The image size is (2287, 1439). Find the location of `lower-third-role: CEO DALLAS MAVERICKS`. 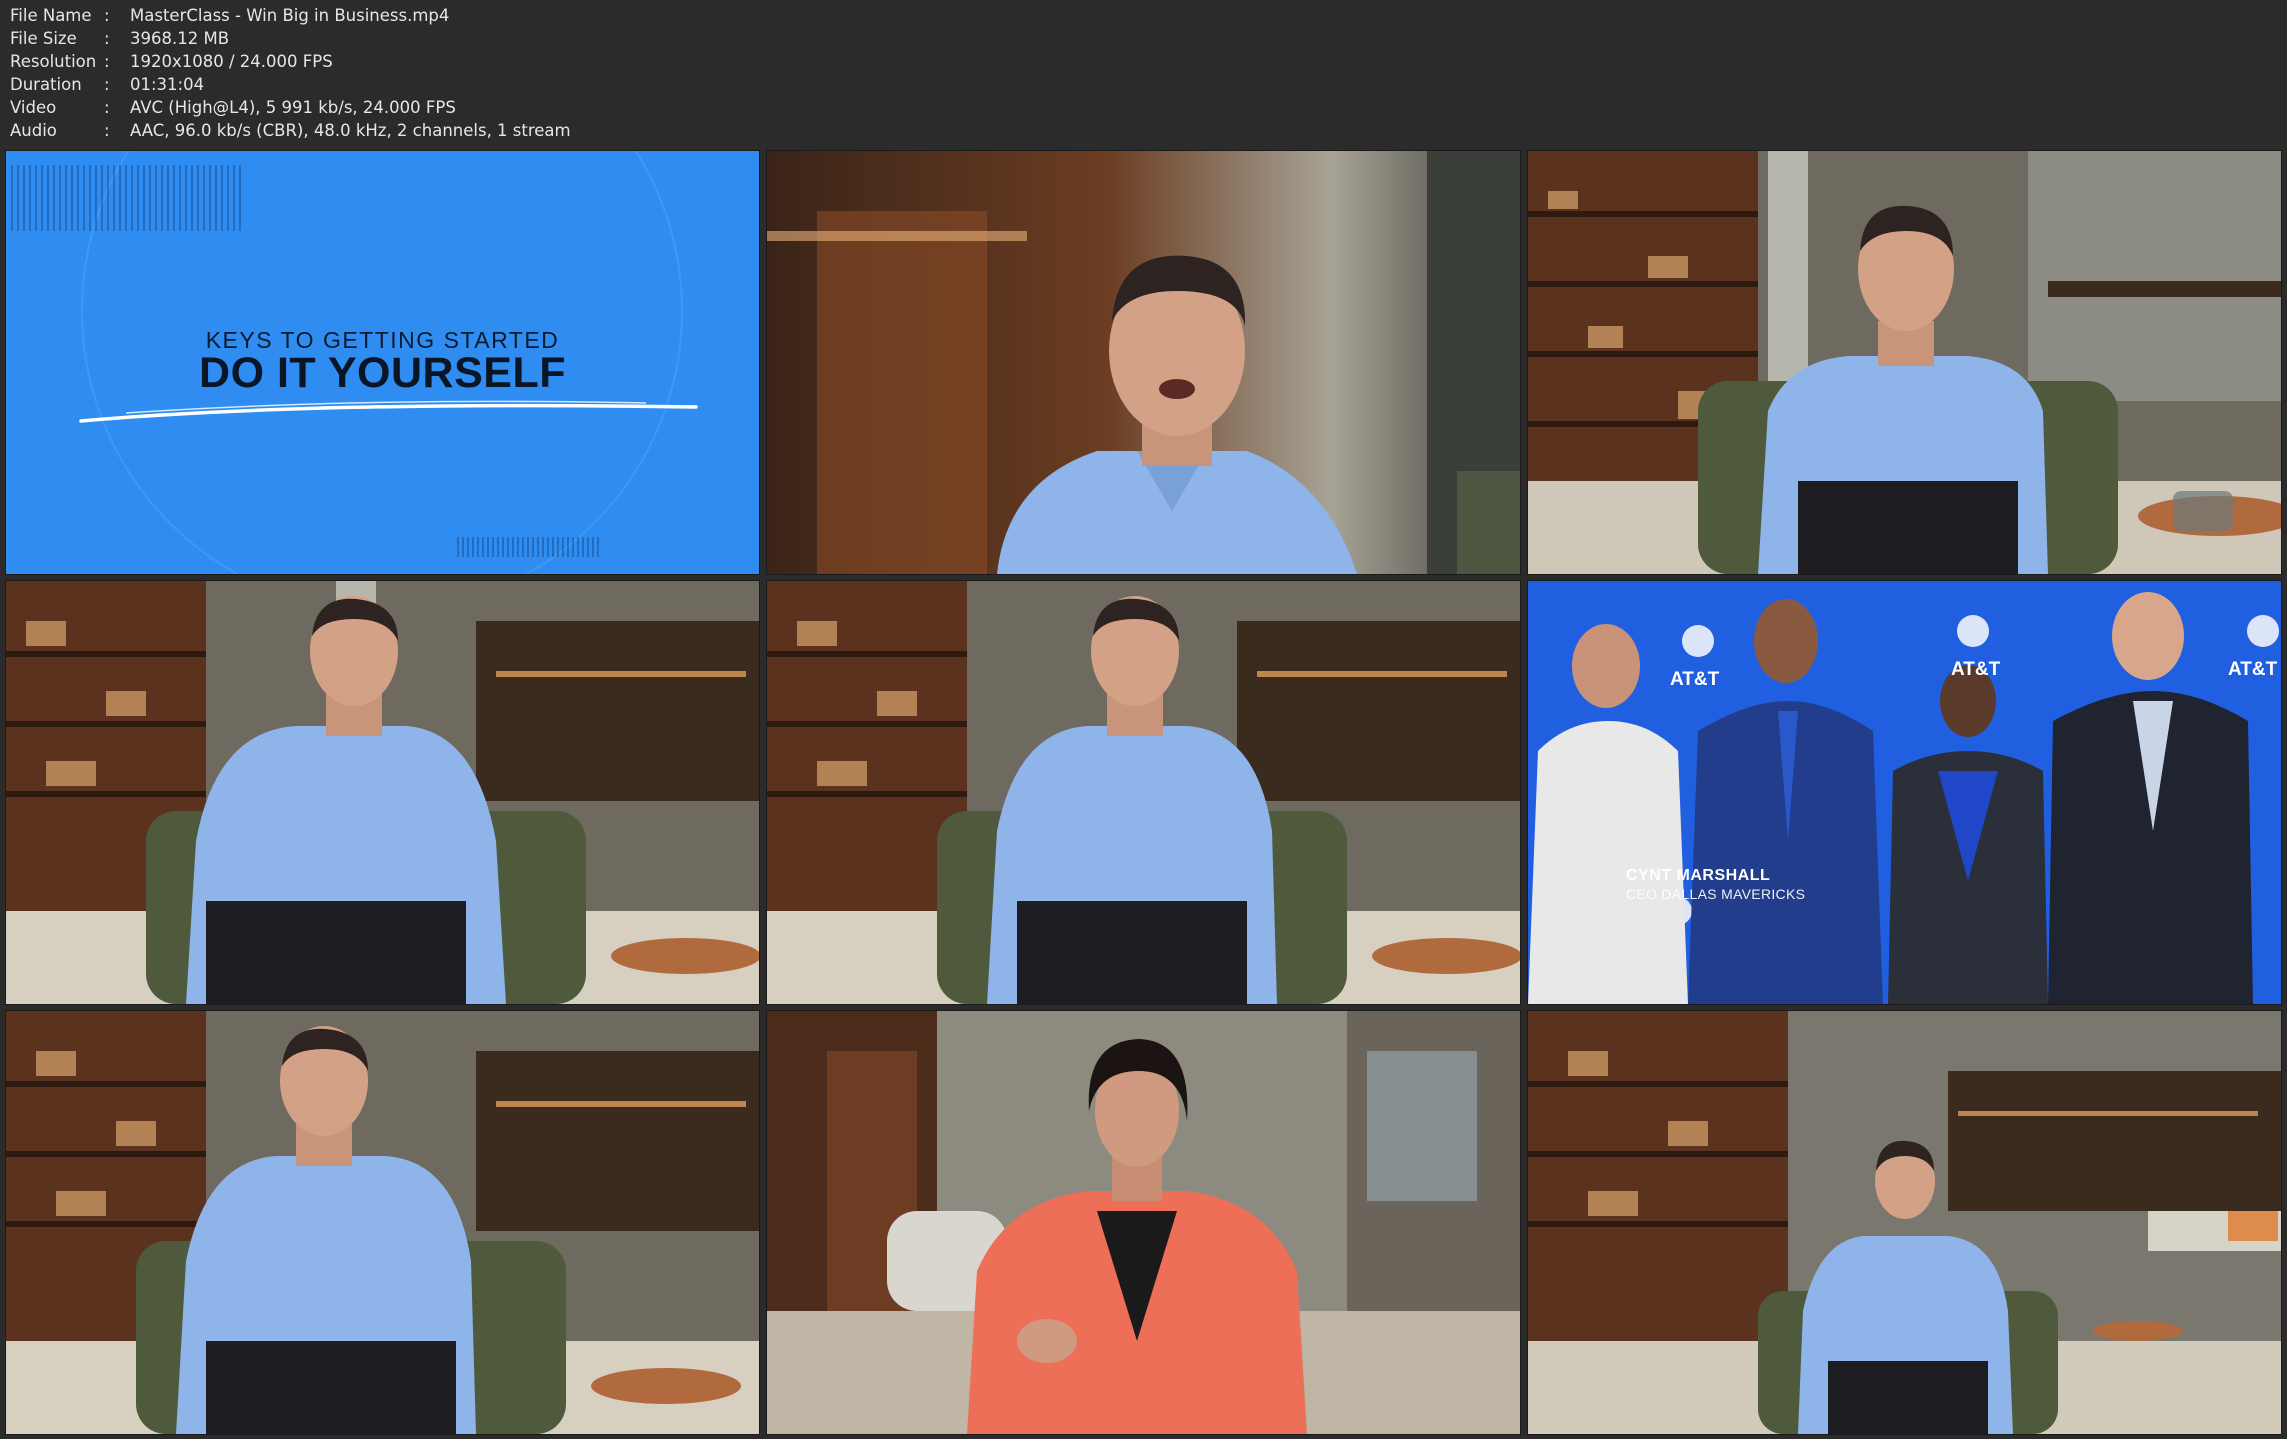

lower-third-role: CEO DALLAS MAVERICKS is located at coordinates (1716, 894).